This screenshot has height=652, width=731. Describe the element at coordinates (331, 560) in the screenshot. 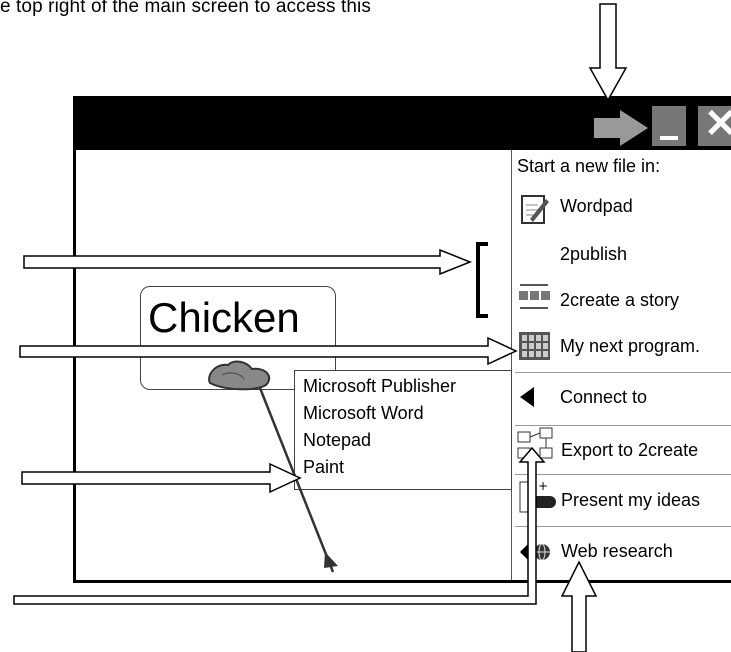

I see `connector-arrowhead` at that location.